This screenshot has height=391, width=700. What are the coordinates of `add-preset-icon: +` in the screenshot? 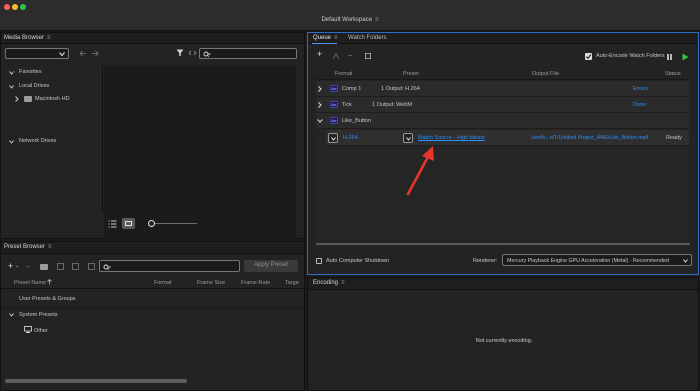 It's located at (10, 266).